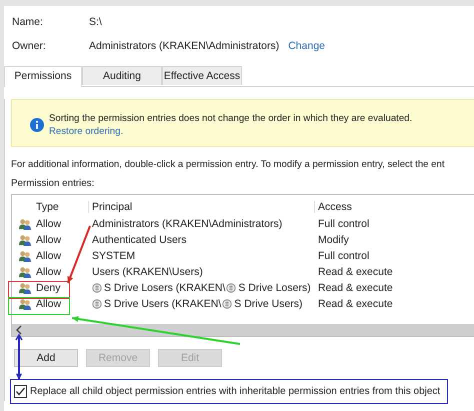  I want to click on info-icon, so click(37, 125).